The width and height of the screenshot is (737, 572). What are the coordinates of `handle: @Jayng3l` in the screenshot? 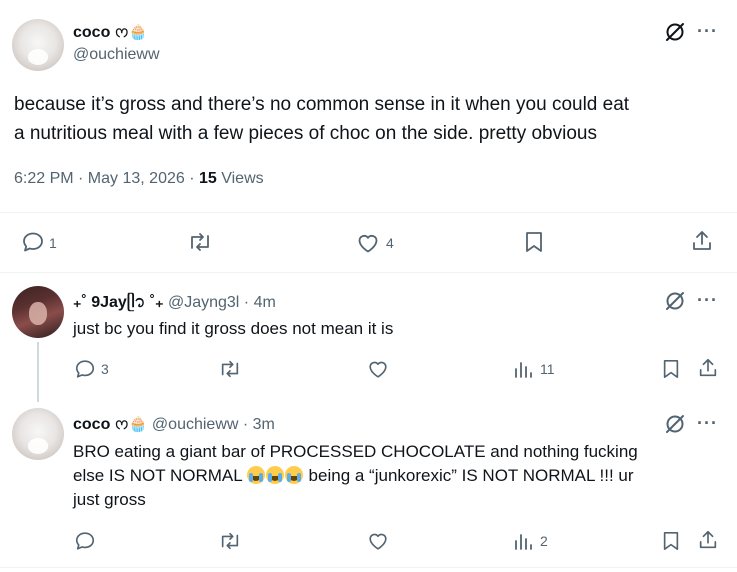 It's located at (203, 302).